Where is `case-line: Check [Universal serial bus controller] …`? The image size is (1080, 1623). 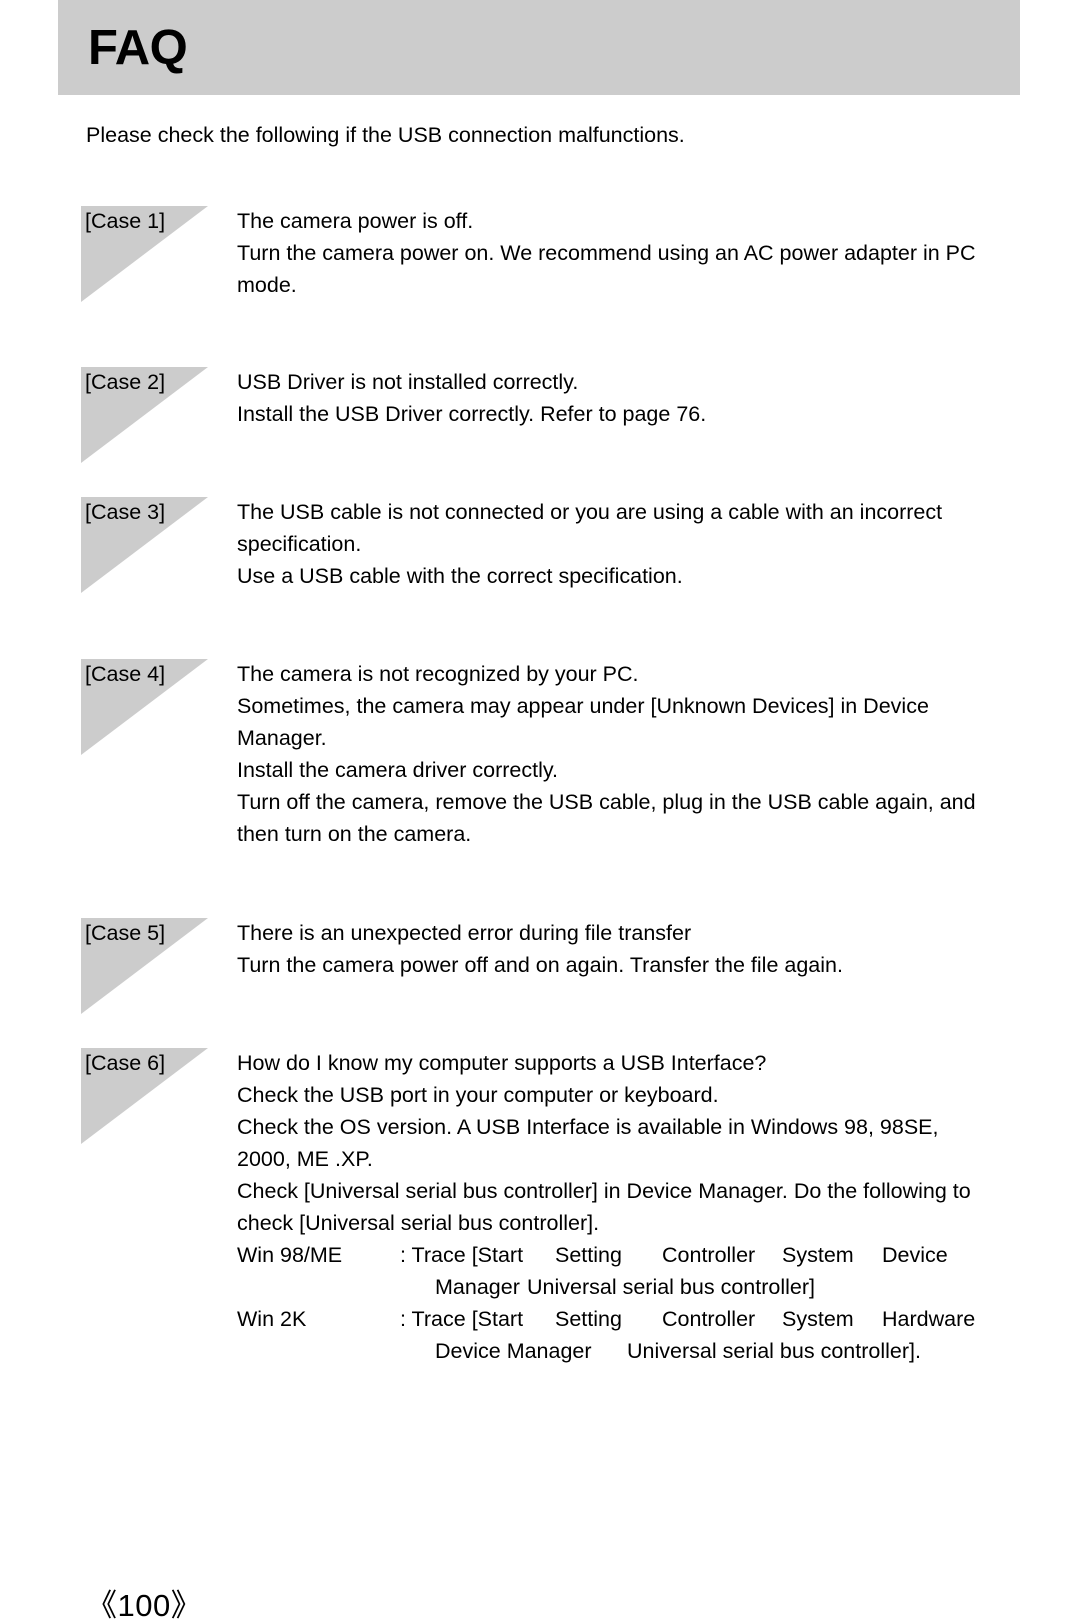
case-line: Check [Universal serial bus controller] … is located at coordinates (604, 1191).